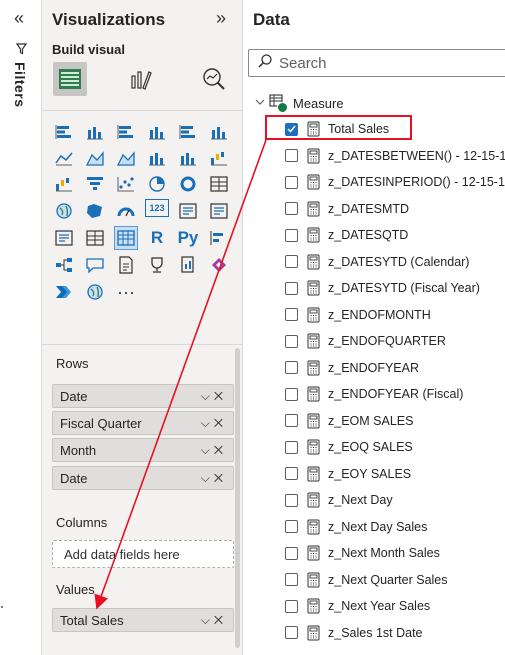  Describe the element at coordinates (188, 265) in the screenshot. I see `paginated-report-icon` at that location.